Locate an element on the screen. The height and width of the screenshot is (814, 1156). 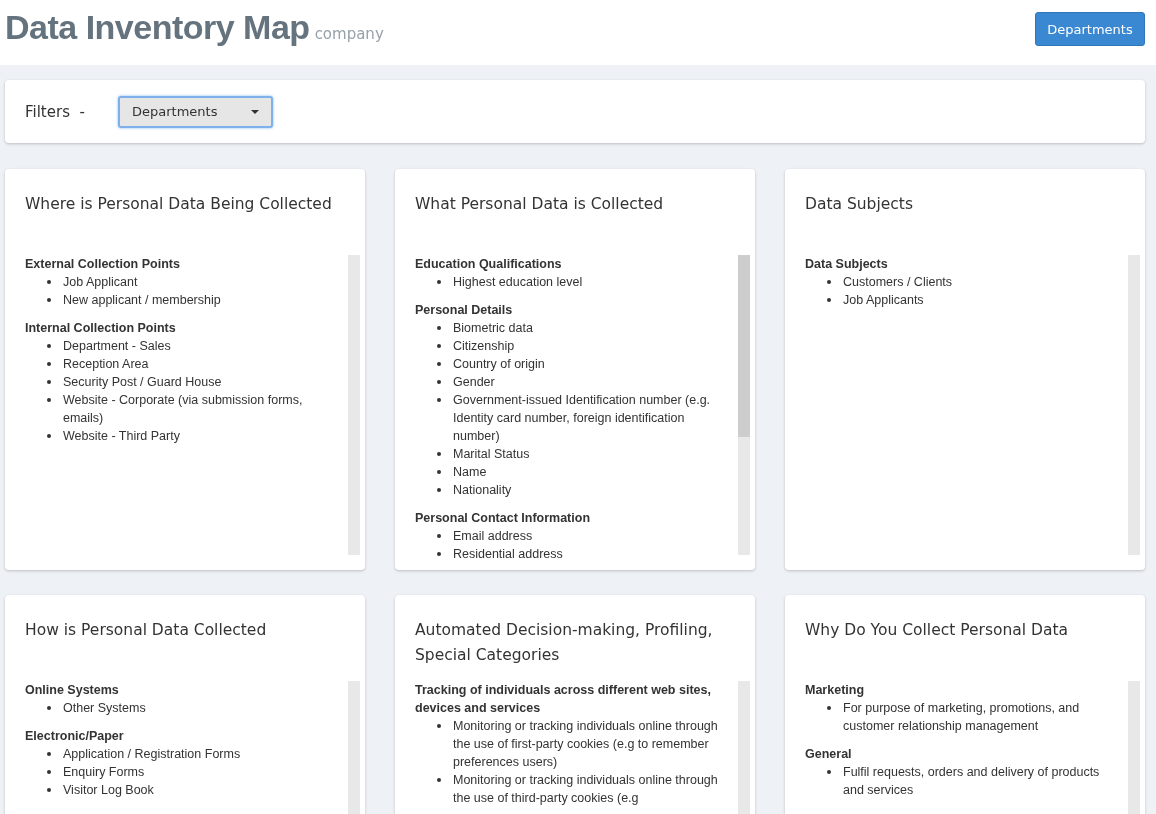
group-heading: Data Subjects is located at coordinates (847, 264).